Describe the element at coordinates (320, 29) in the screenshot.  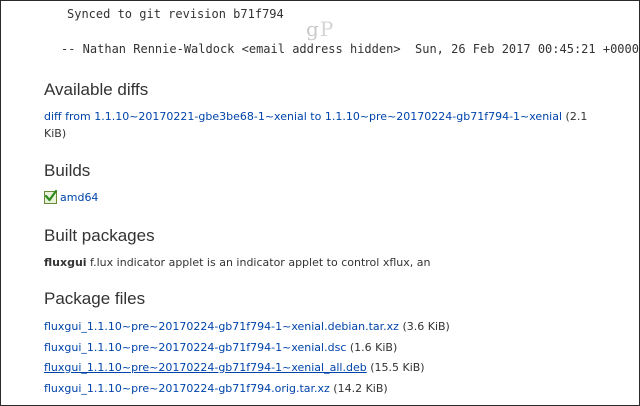
I see `watermark-logo: gP` at that location.